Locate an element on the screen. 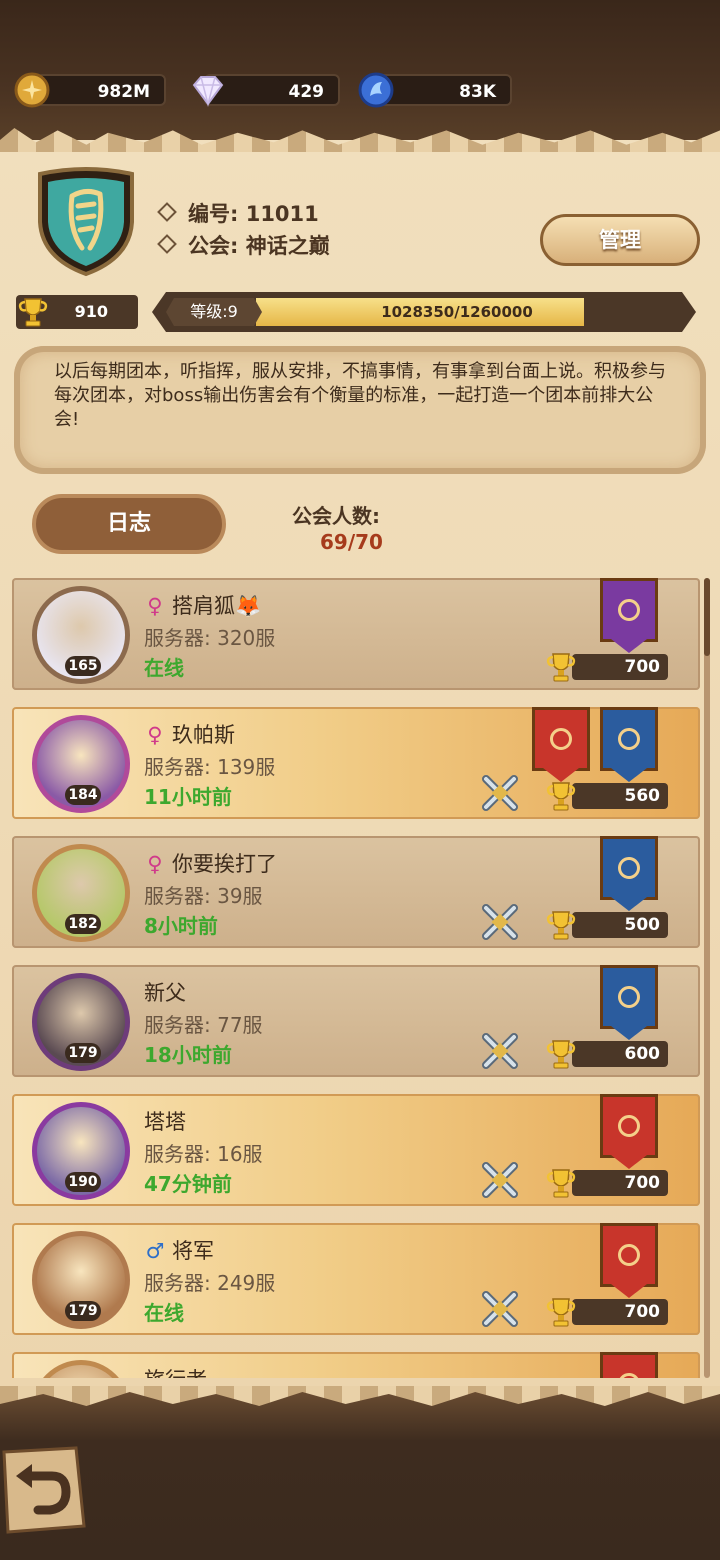 The height and width of the screenshot is (1560, 720). member-name: ♀ 玖帕斯 is located at coordinates (189, 734).